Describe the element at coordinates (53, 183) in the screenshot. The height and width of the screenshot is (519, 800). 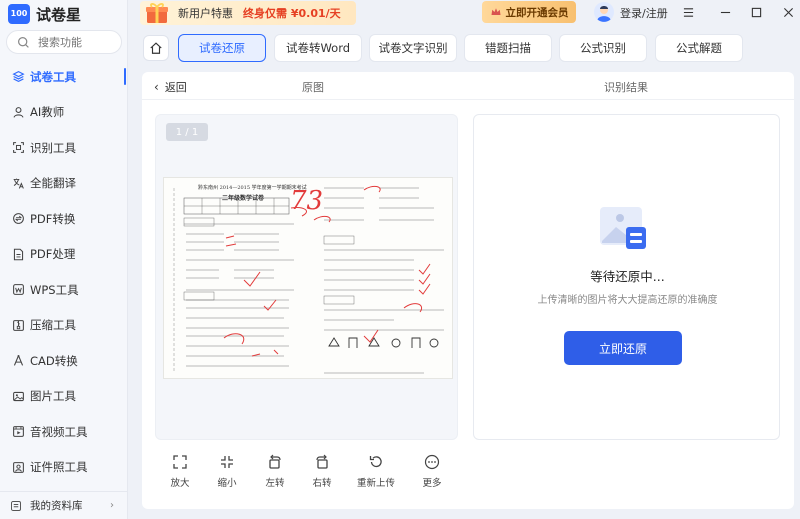
I see `sidebar-item-label: 全能翻译` at that location.